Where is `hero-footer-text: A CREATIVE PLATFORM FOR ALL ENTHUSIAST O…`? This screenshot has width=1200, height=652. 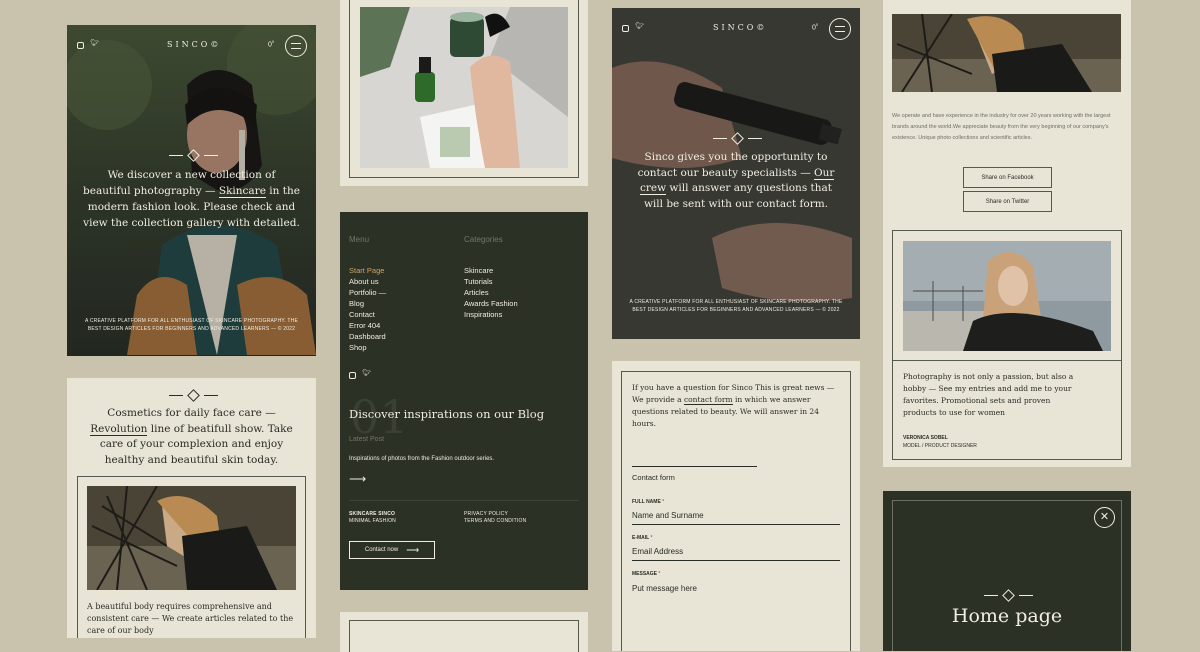 hero-footer-text: A CREATIVE PLATFORM FOR ALL ENTHUSIAST O… is located at coordinates (191, 325).